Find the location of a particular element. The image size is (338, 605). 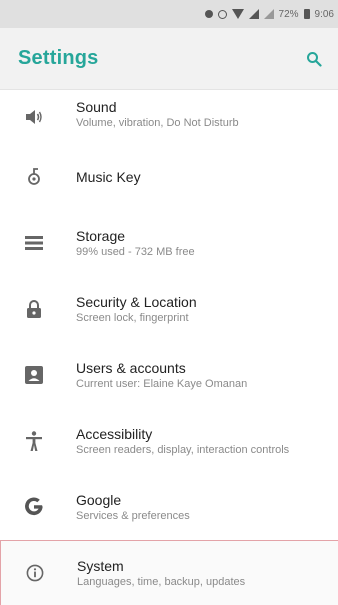

settings-item-storage: Storage 99% used - 732 MB free is located at coordinates (169, 243).